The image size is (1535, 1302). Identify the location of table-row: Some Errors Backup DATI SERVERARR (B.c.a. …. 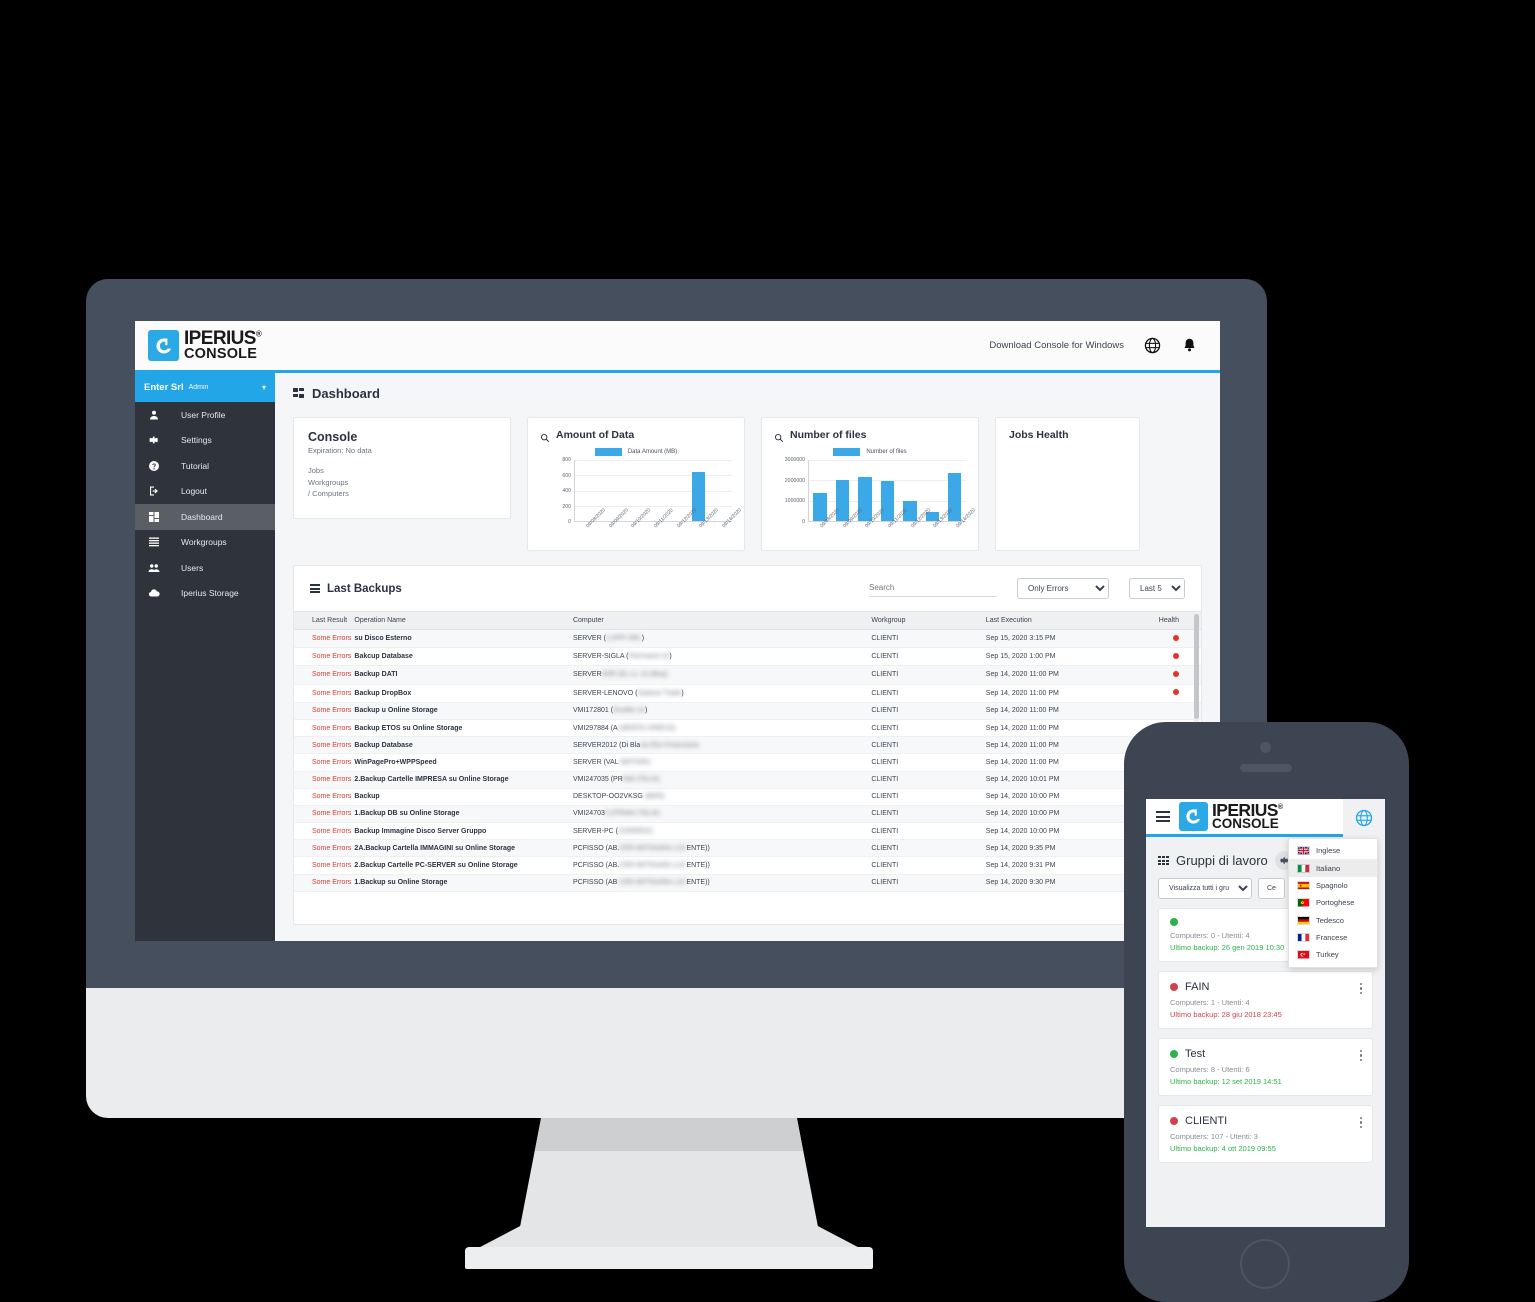
(747, 675).